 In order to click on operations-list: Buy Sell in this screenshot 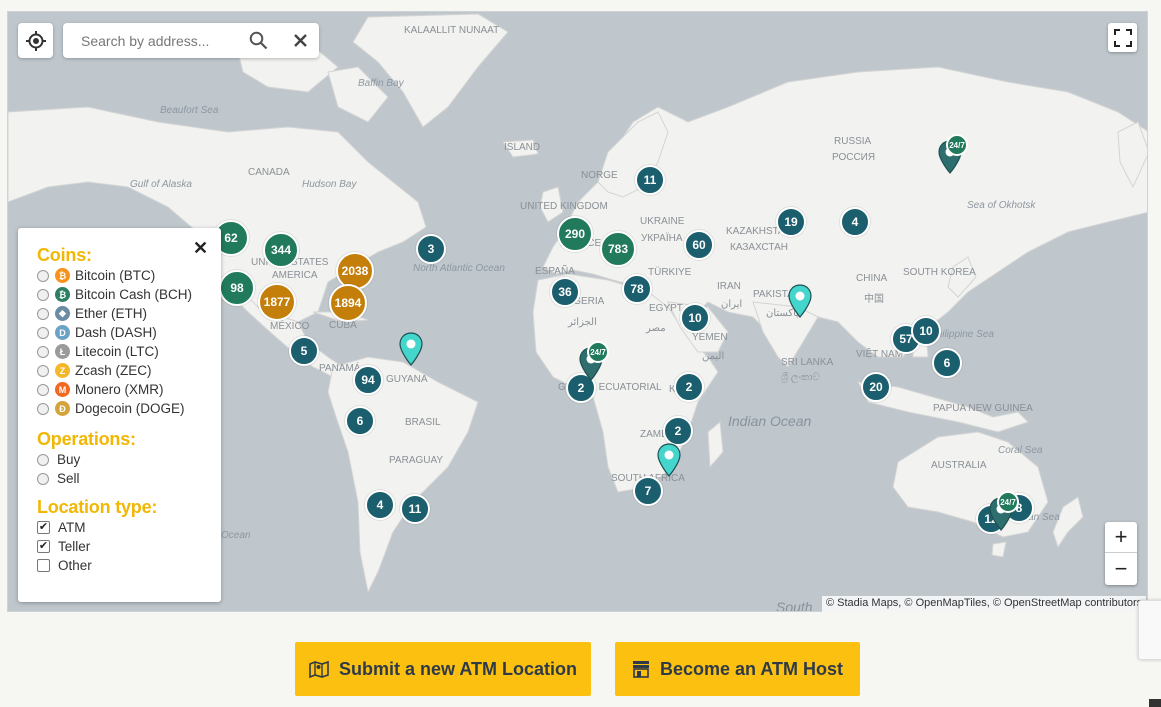, I will do `click(129, 469)`.